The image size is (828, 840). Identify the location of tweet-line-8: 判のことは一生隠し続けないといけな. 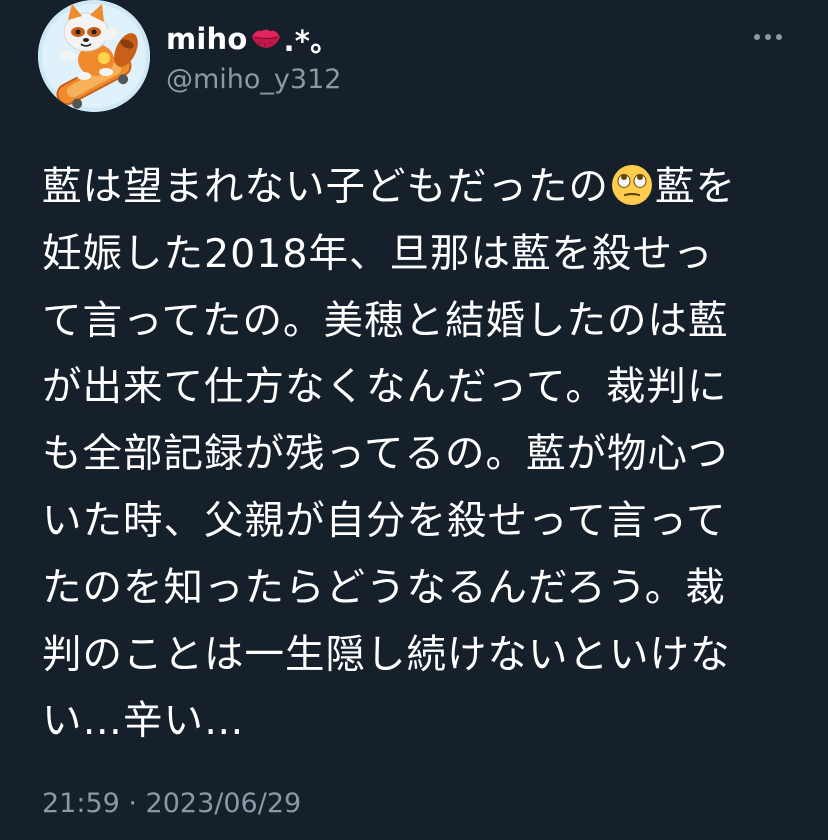
(386, 654).